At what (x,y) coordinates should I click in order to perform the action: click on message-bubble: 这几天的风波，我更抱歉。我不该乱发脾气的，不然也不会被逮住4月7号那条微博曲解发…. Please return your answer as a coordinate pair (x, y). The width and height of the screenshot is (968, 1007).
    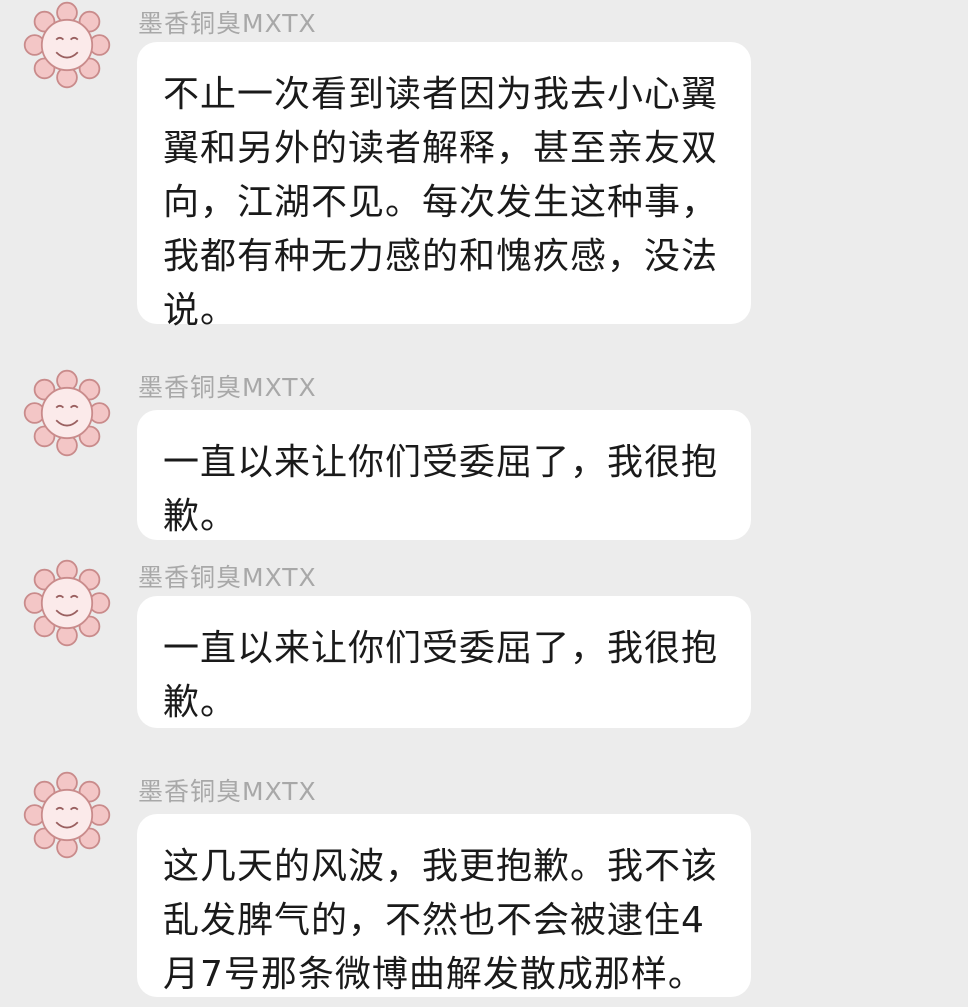
    Looking at the image, I should click on (444, 905).